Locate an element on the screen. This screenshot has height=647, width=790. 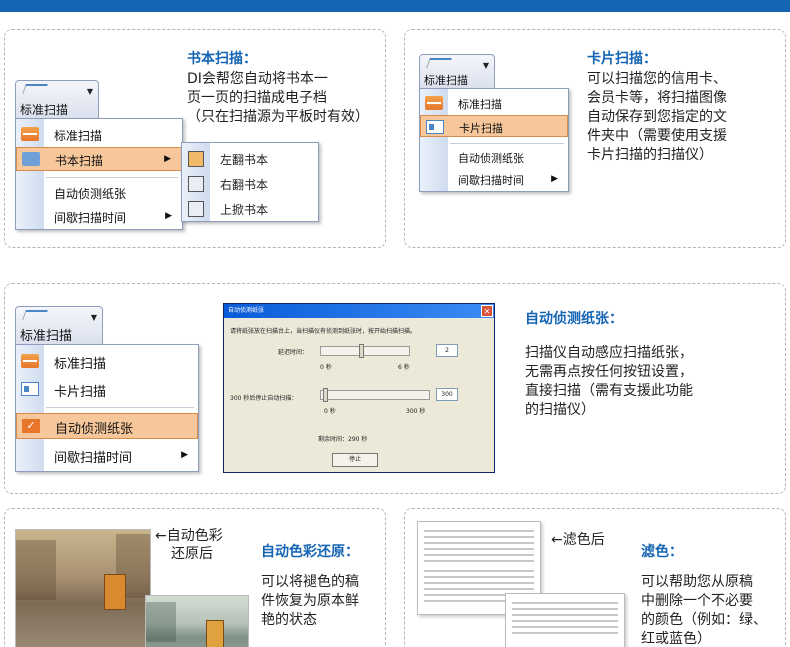
delay-slider is located at coordinates (365, 351).